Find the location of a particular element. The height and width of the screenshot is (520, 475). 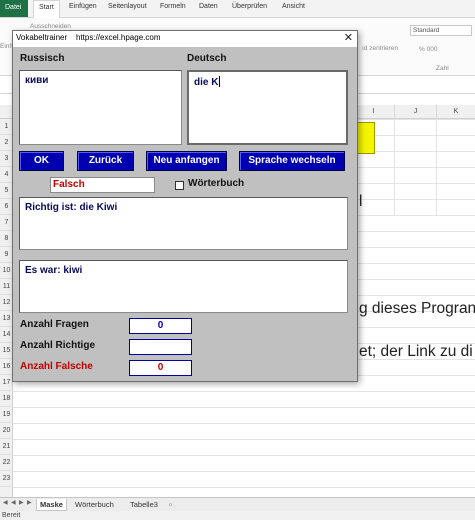

column-header-i: I is located at coordinates (373, 112).